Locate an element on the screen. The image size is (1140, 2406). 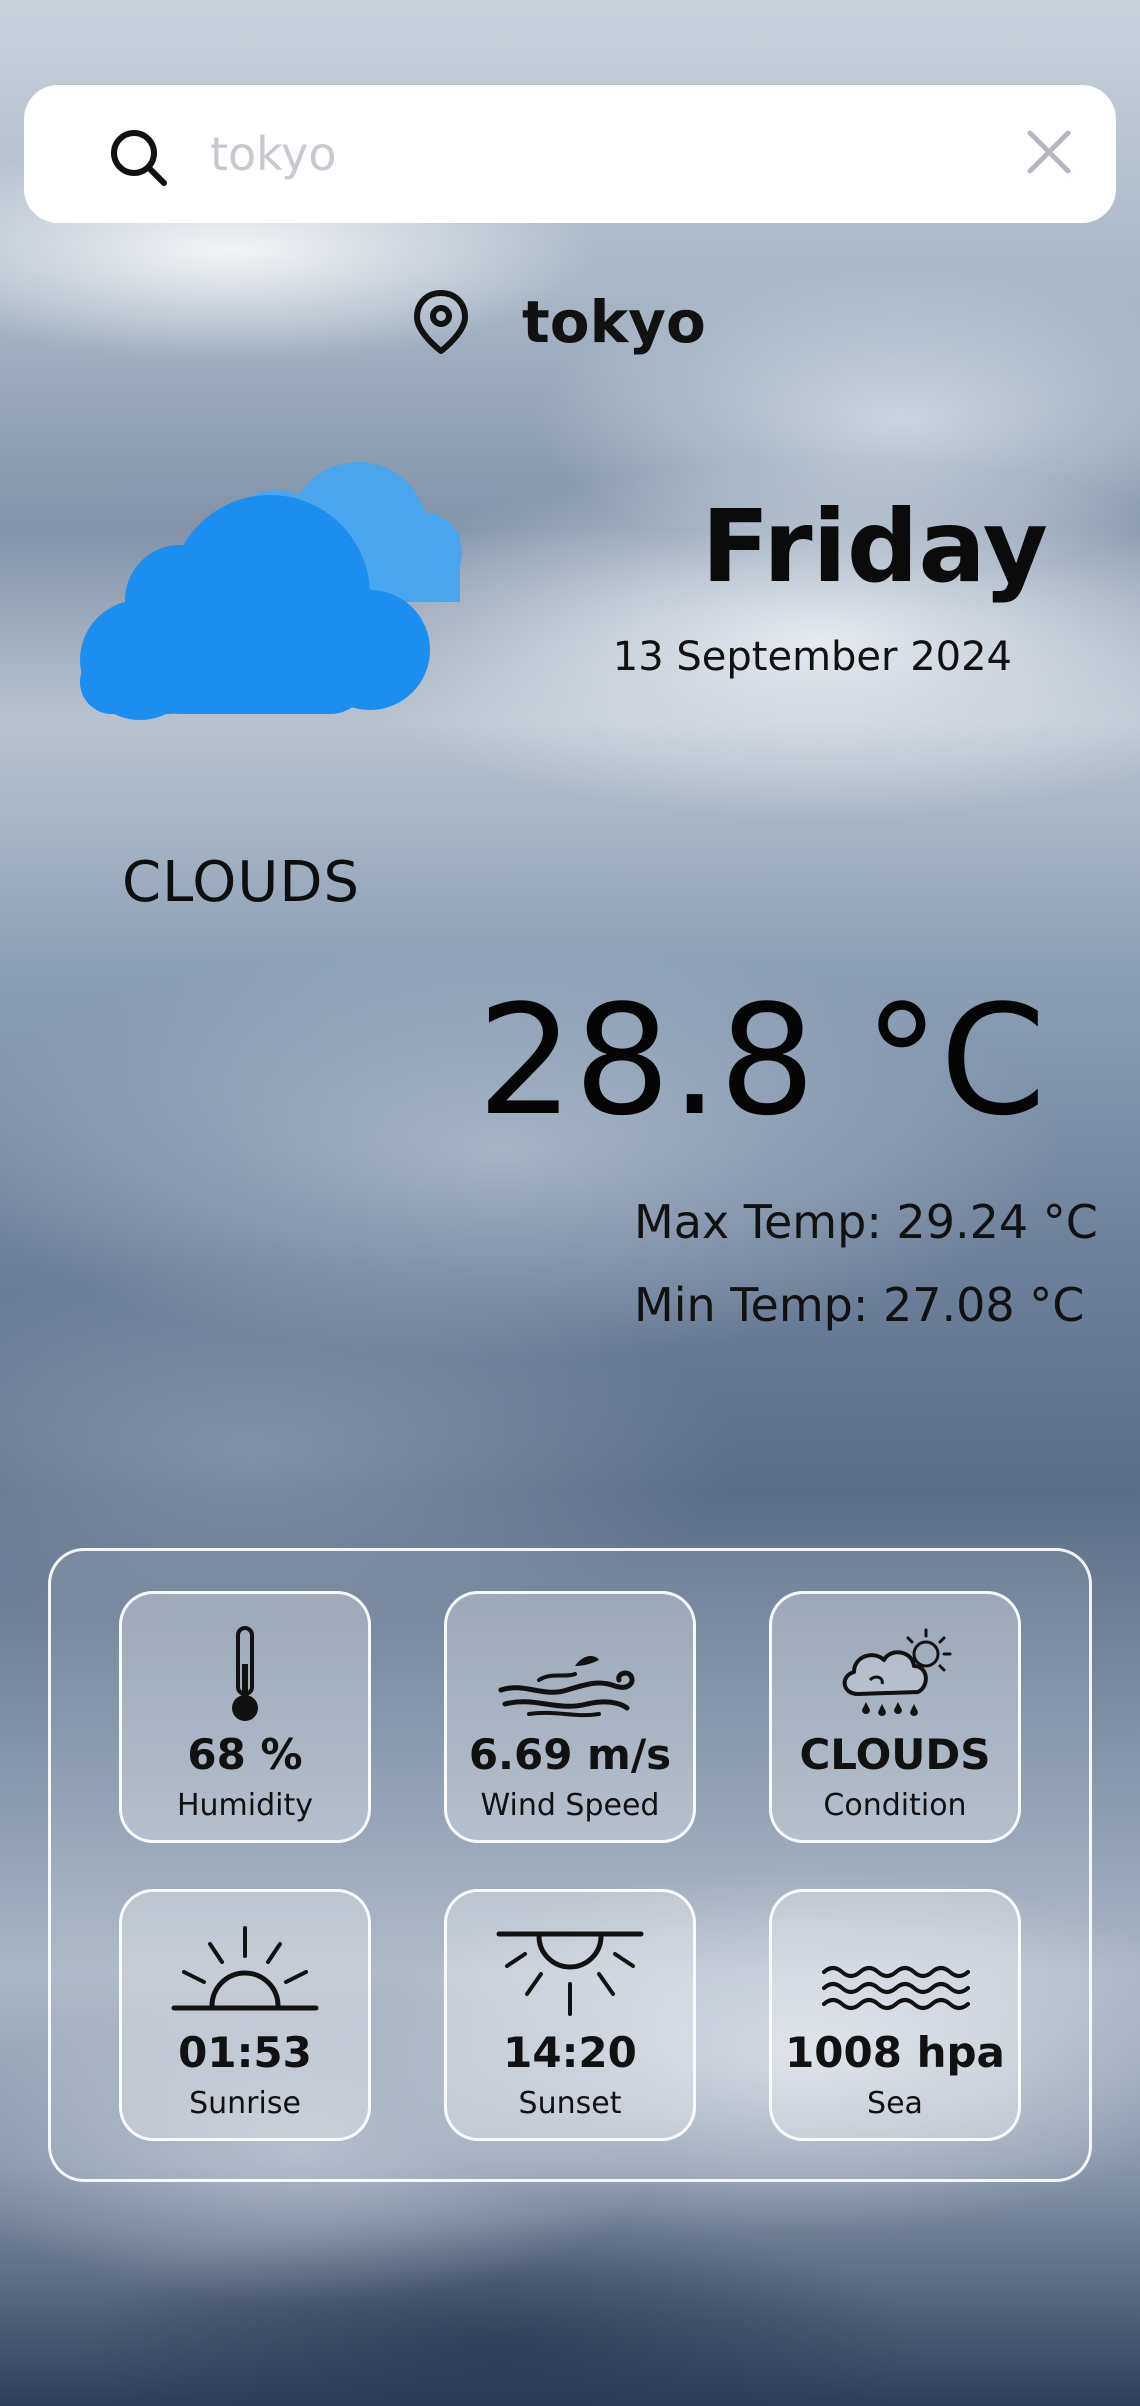
condition-value: CLOUDS is located at coordinates (895, 1754).